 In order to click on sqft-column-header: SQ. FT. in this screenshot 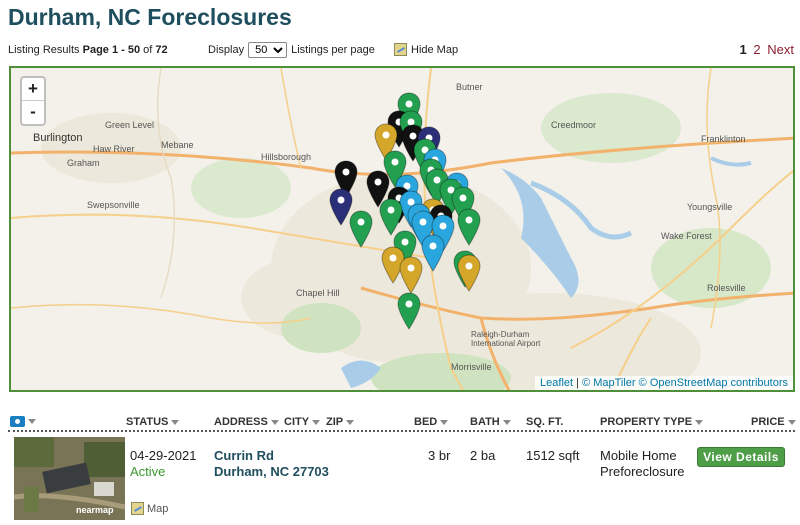, I will do `click(545, 422)`.